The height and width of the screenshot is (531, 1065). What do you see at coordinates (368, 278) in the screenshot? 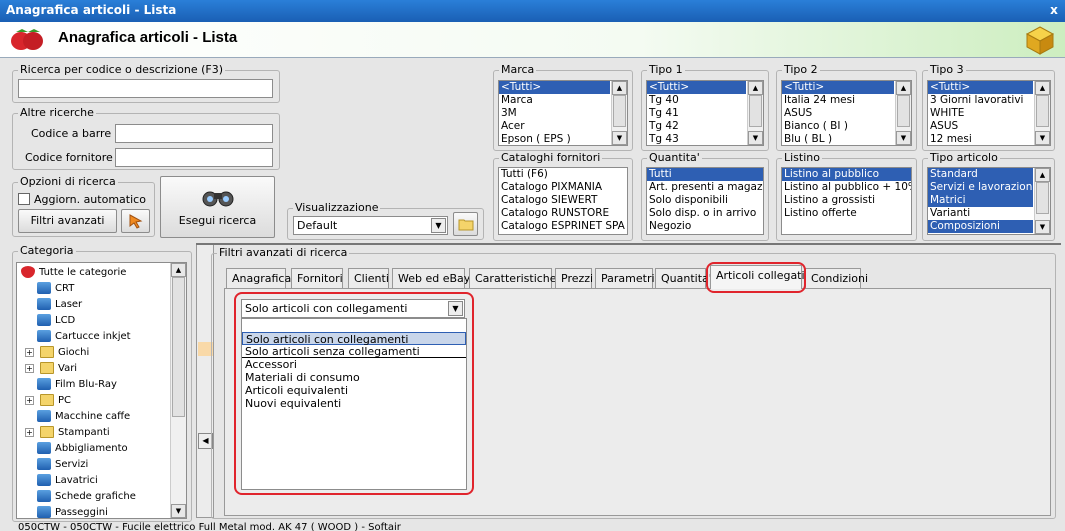
I see `tab-clienti: Clienti` at bounding box center [368, 278].